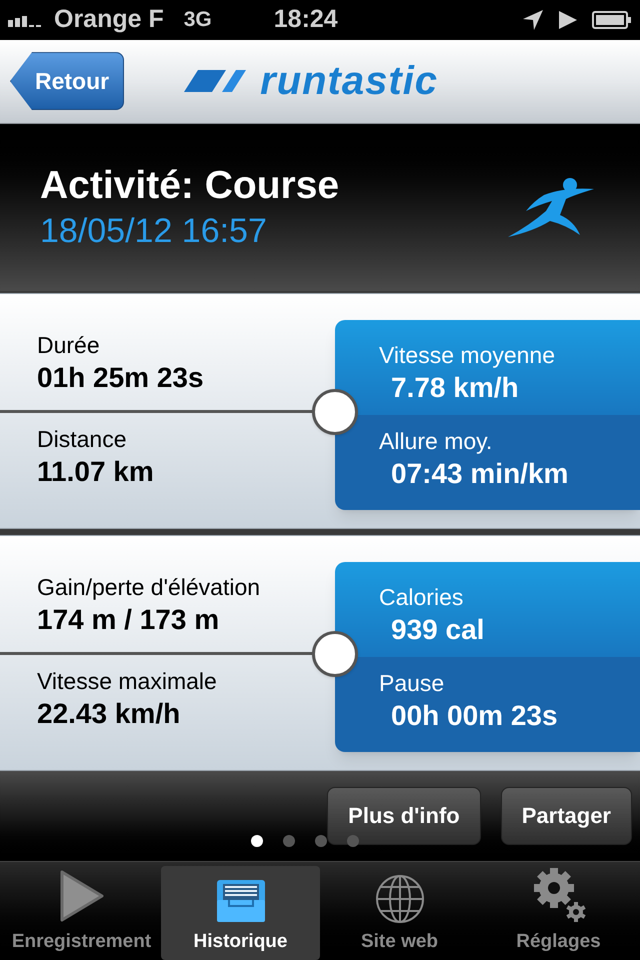 This screenshot has width=640, height=960. Describe the element at coordinates (109, 20) in the screenshot. I see `carrier-text: Orange F` at that location.